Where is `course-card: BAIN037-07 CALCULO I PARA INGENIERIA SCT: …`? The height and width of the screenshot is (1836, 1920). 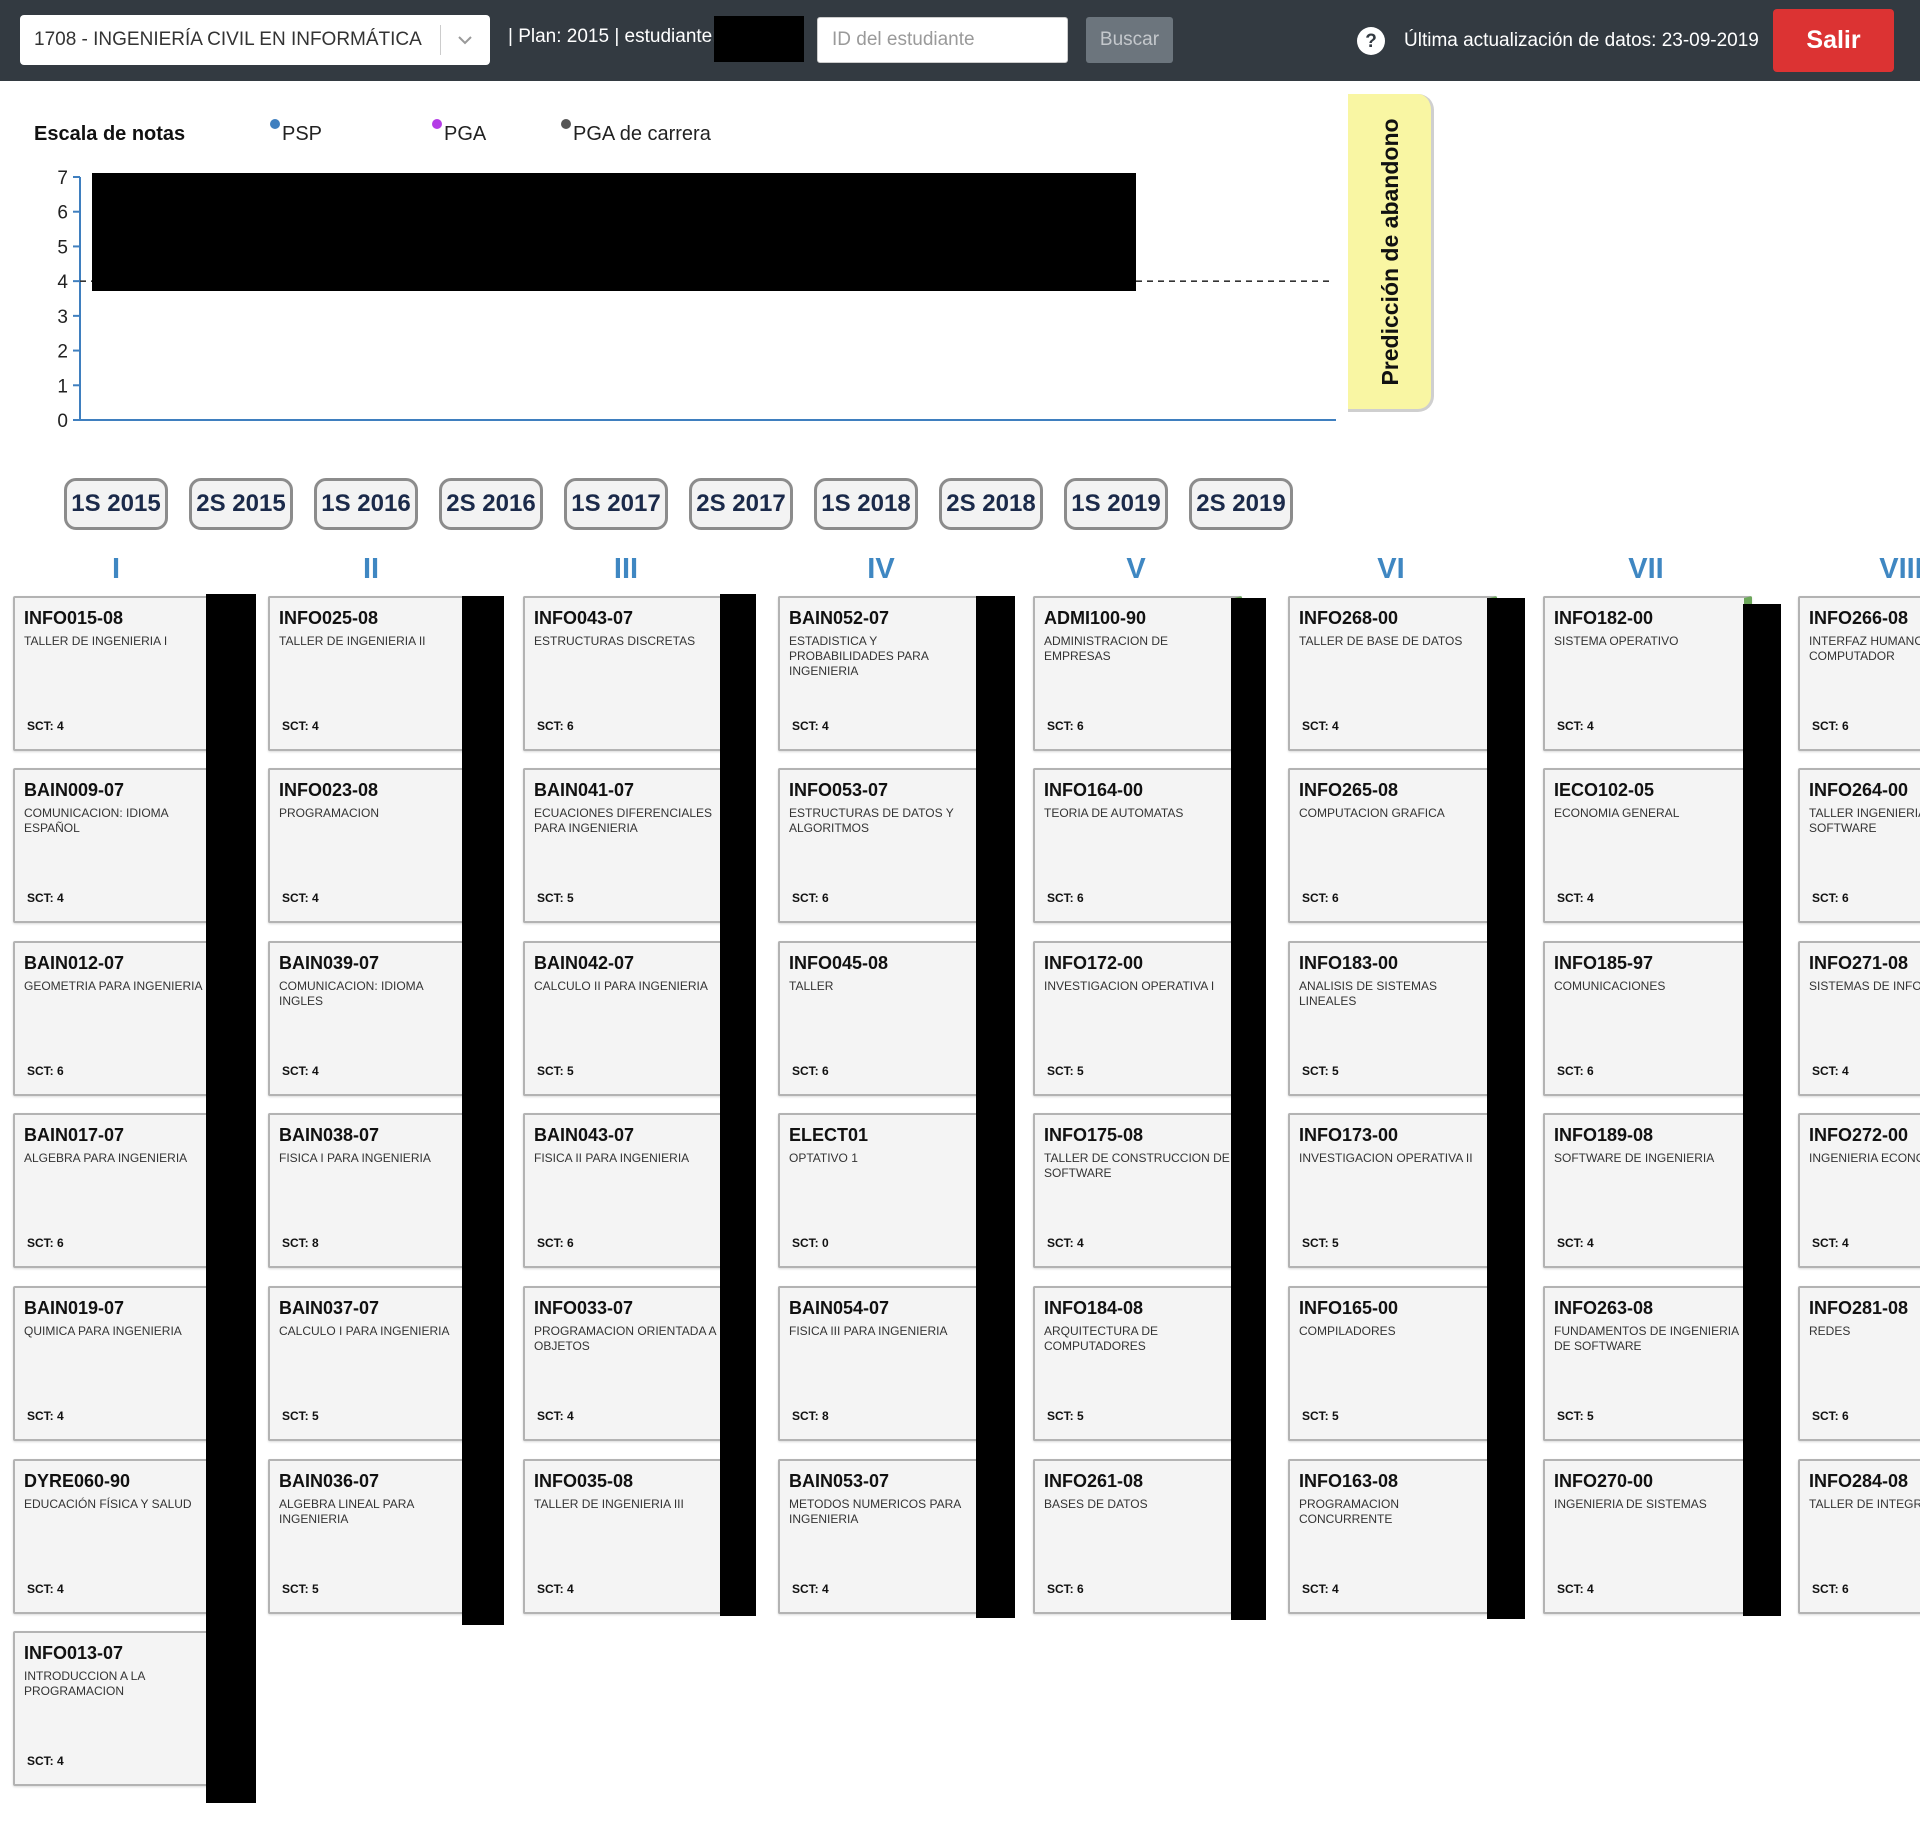
course-card: BAIN037-07 CALCULO I PARA INGENIERIA SCT: … is located at coordinates (372, 1363).